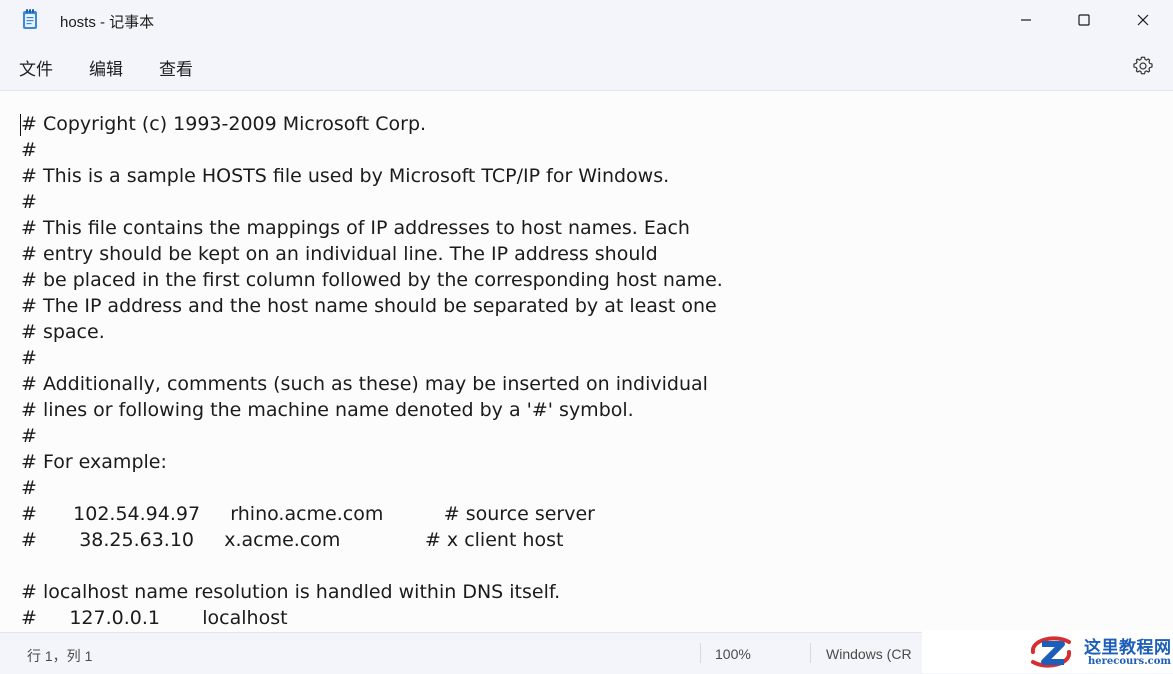 Image resolution: width=1173 pixels, height=674 pixels. I want to click on minimize-icon, so click(1026, 20).